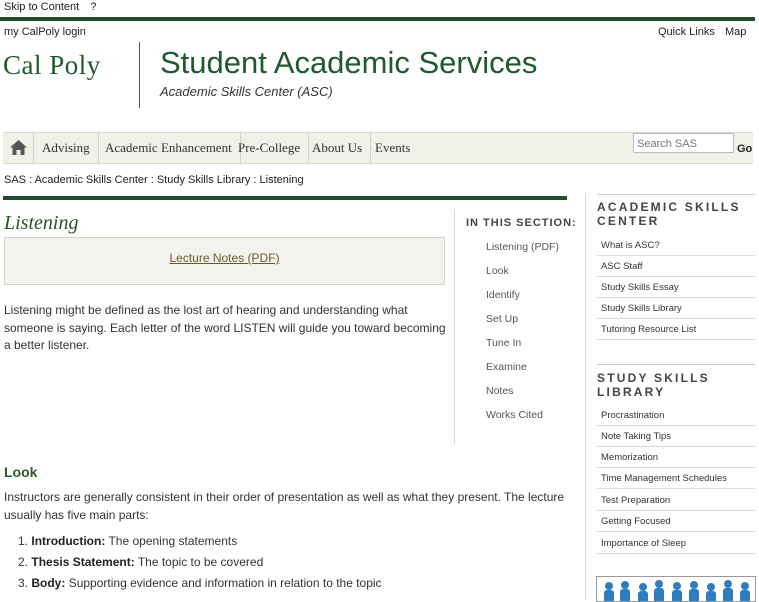  I want to click on lecture-notes-pdf-link: Lecture Notes (PDF), so click(224, 258).